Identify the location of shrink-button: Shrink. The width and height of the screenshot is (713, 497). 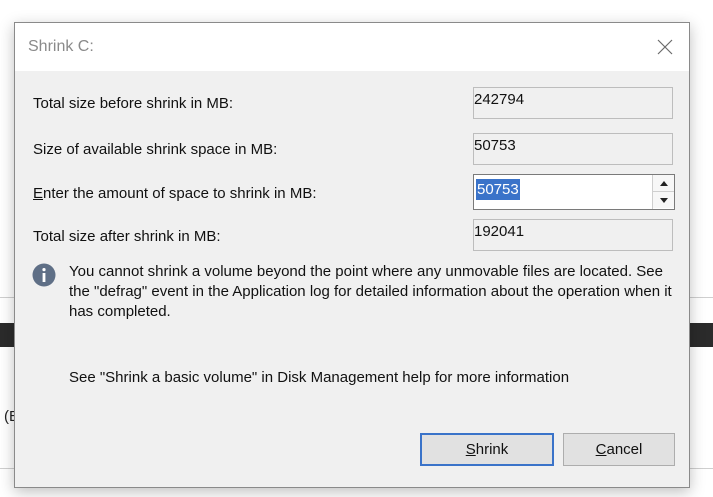
(487, 449).